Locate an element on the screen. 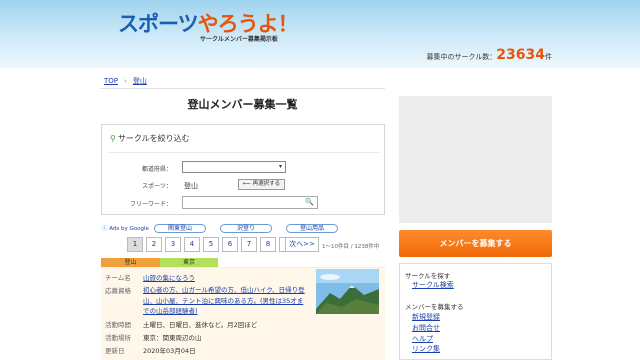 This screenshot has width=640, height=360. time-row: 活動時間 土曜日、日曜日、進休など。月2回ほど is located at coordinates (181, 324).